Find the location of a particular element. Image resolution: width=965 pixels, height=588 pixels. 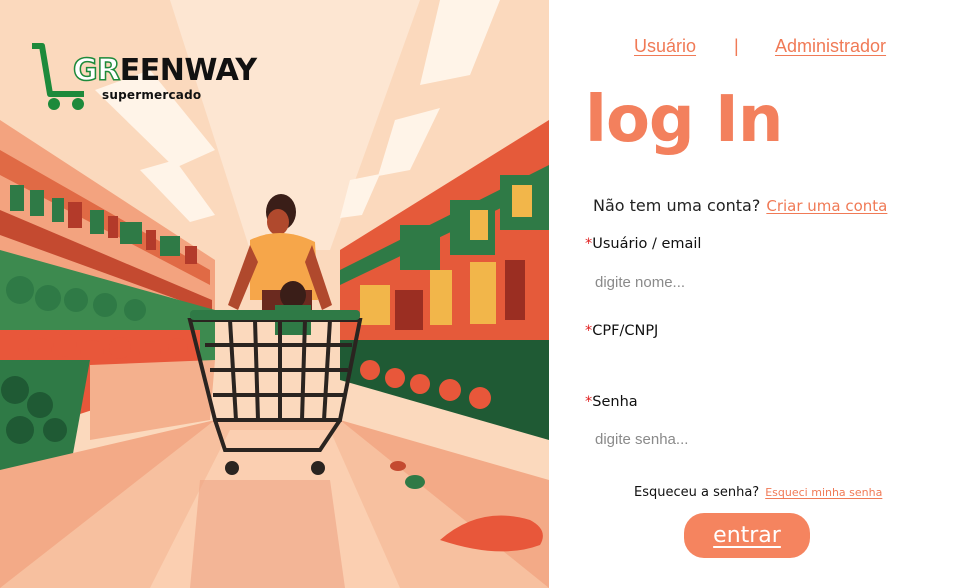

signup-prompt: Não tem uma conta? is located at coordinates (677, 205).